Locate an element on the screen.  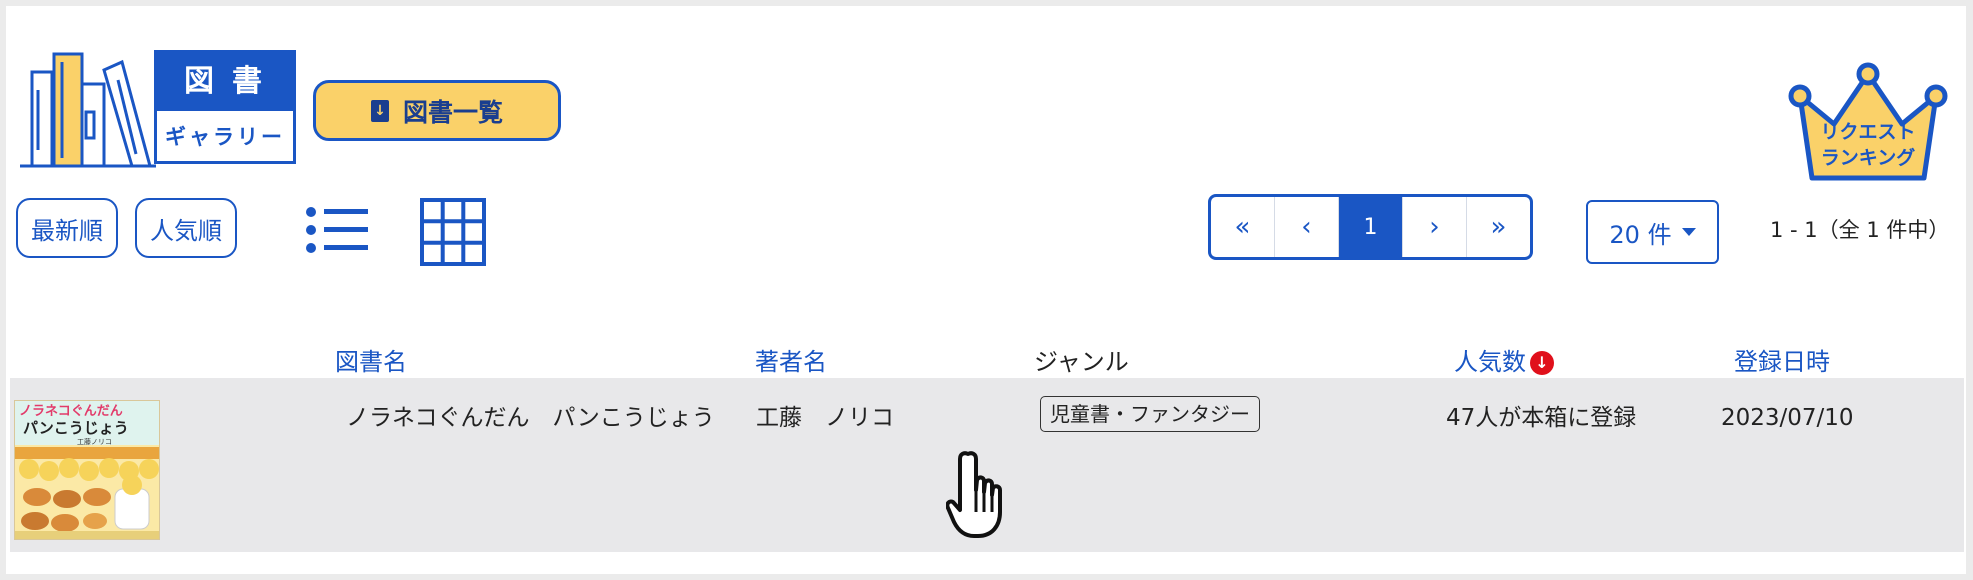
prev-page-button: ‹ is located at coordinates (1307, 227).